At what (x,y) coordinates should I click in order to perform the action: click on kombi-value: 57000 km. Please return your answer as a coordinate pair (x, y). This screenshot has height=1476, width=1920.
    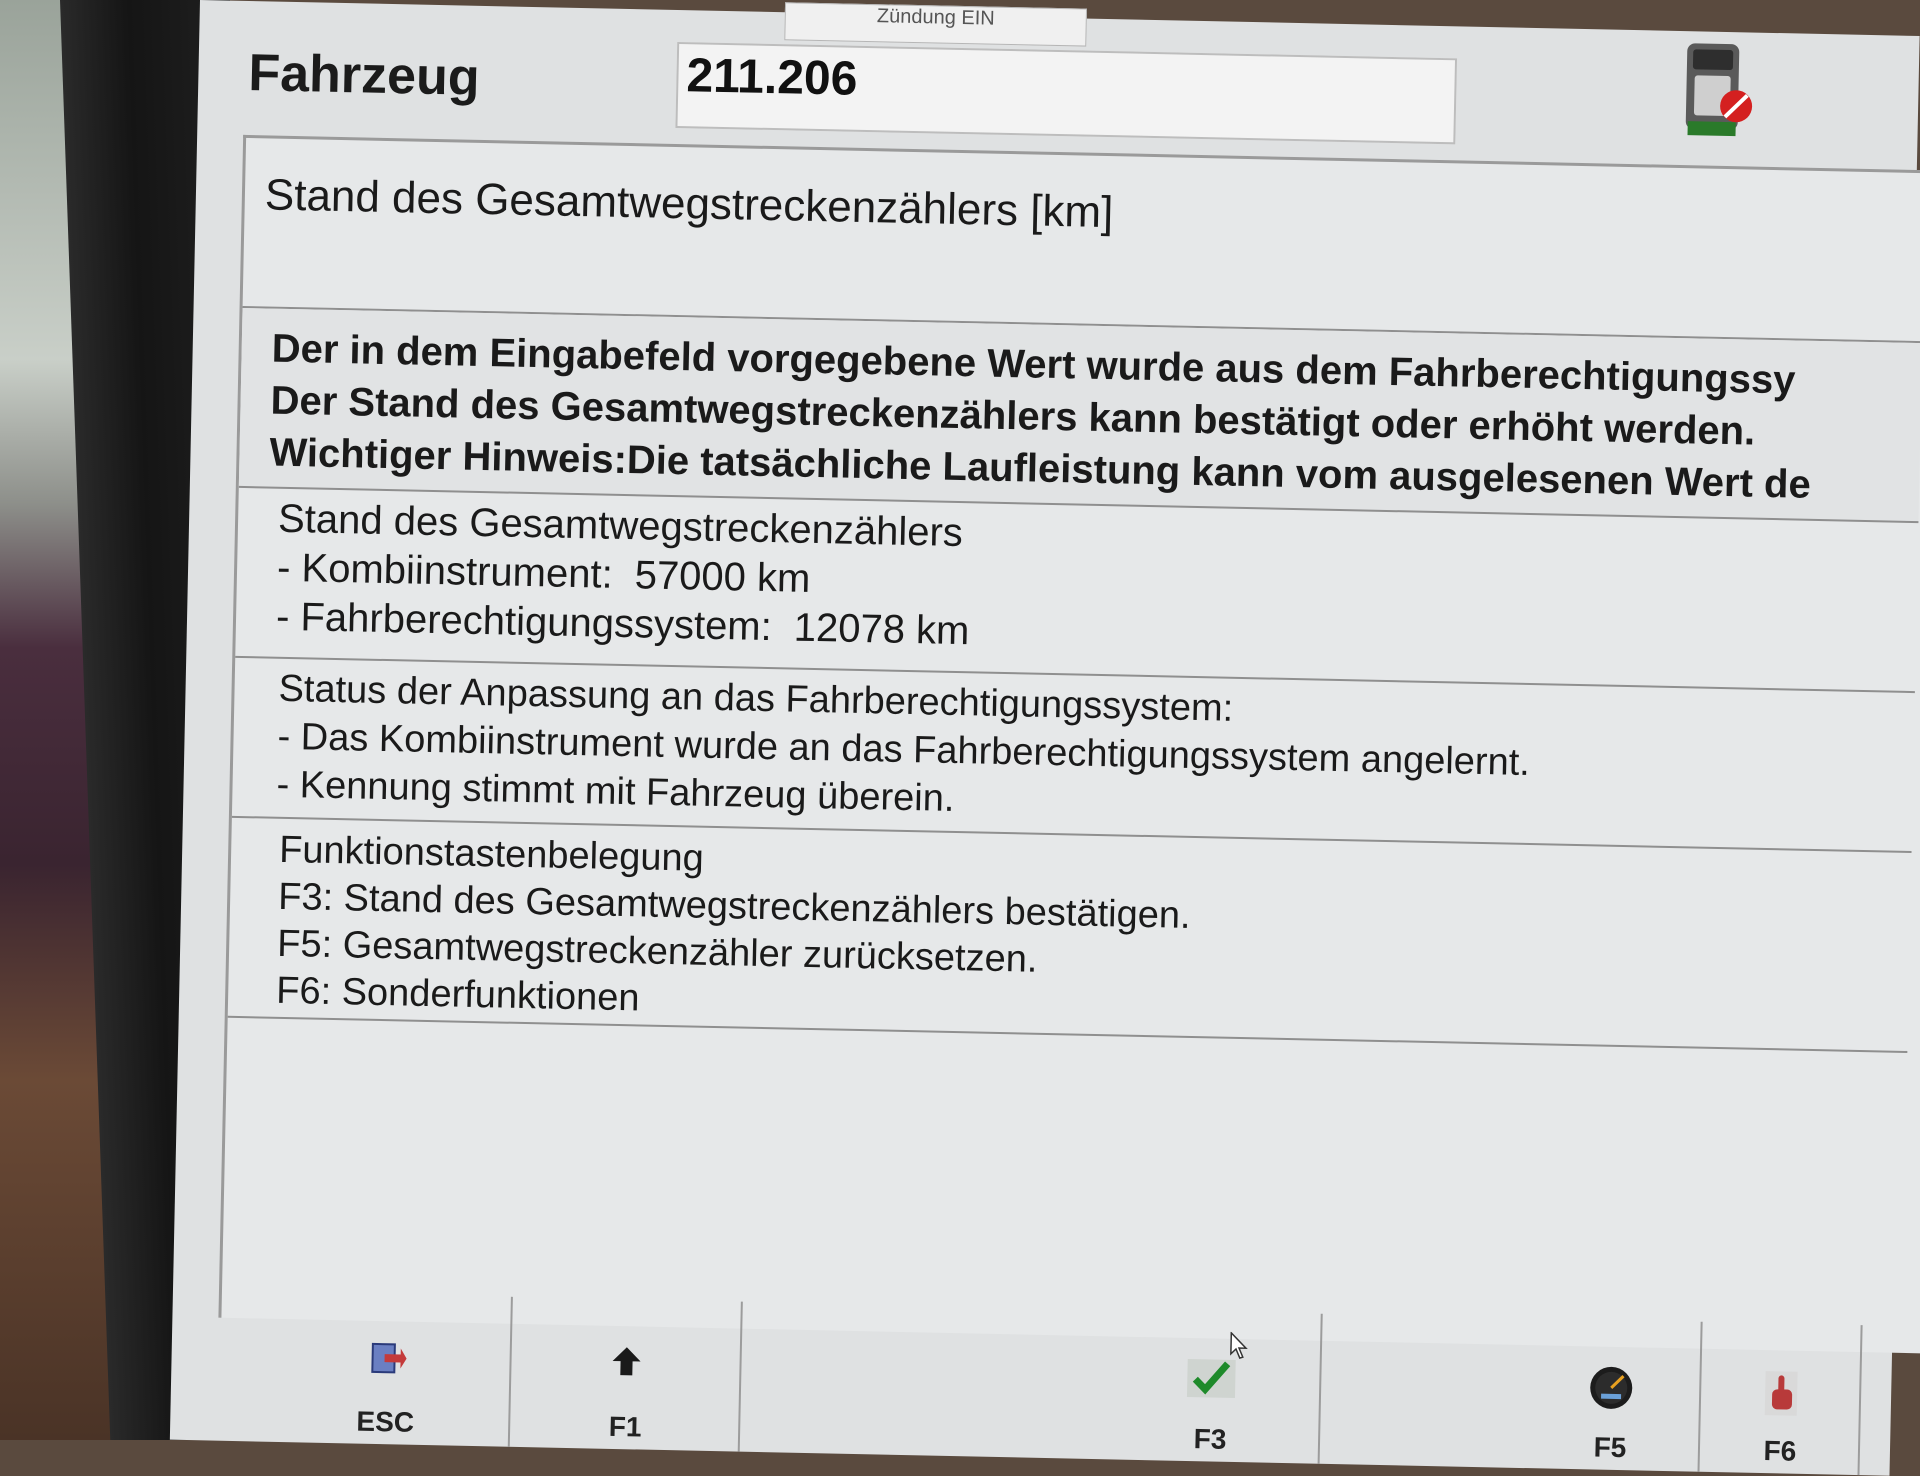
    Looking at the image, I should click on (722, 577).